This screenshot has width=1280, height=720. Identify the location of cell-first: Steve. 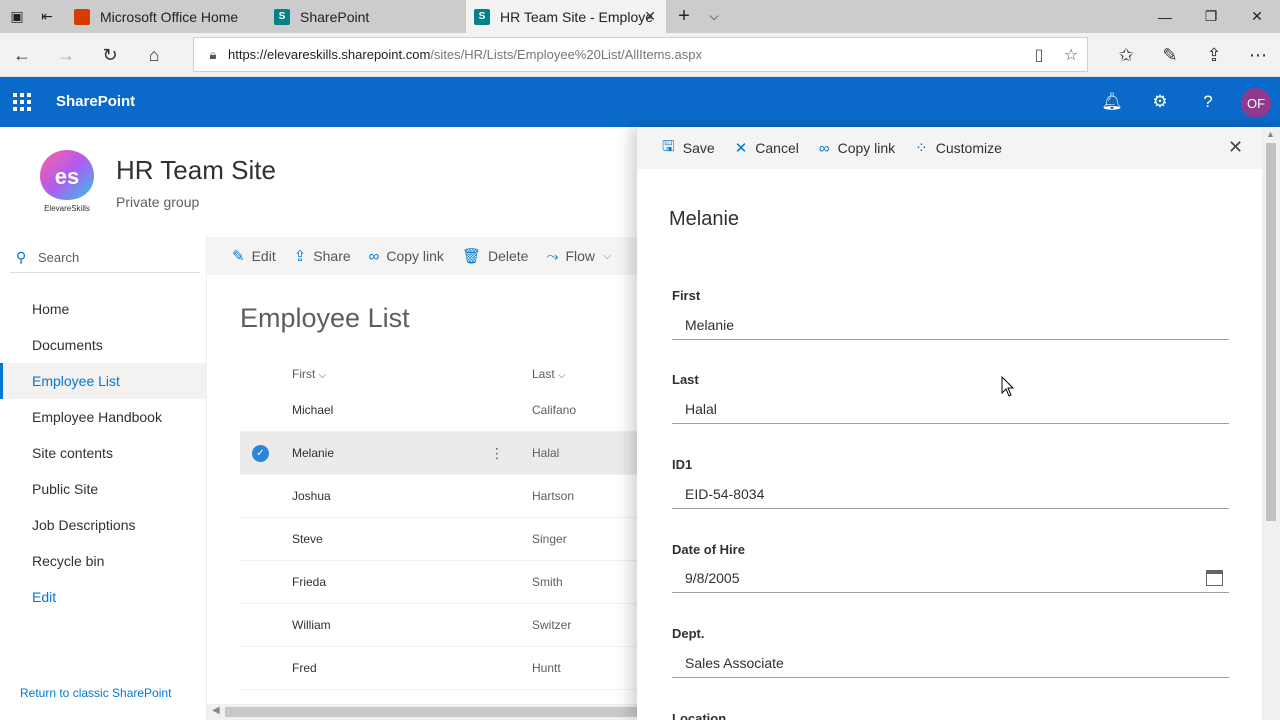
(307, 539).